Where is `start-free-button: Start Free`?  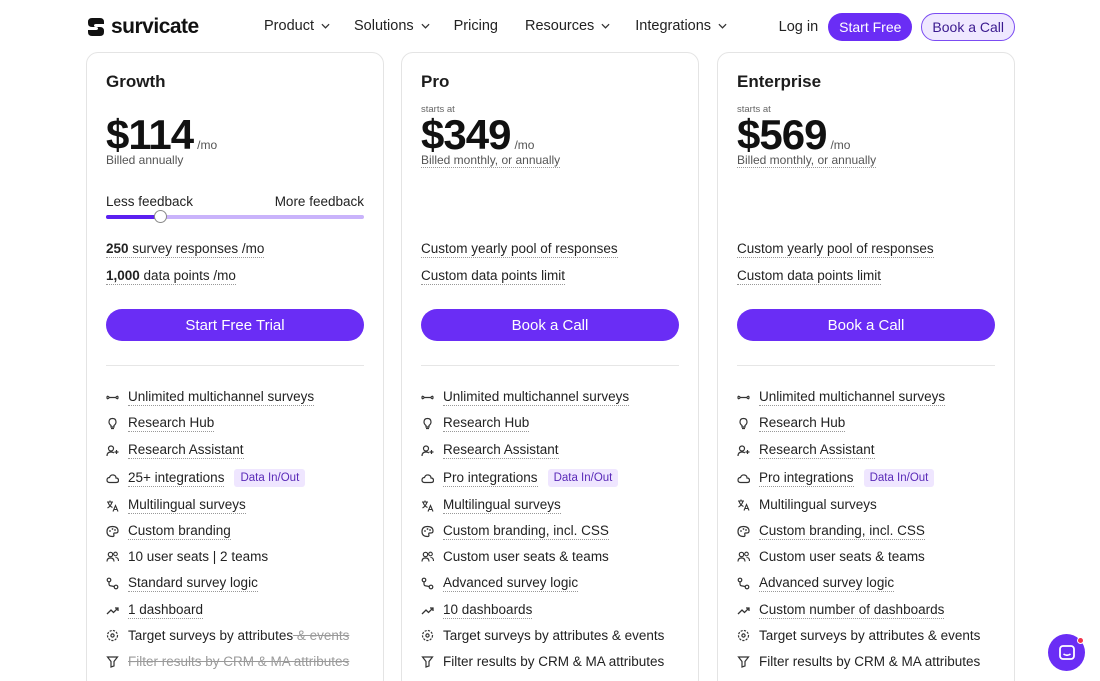
start-free-button: Start Free is located at coordinates (870, 27).